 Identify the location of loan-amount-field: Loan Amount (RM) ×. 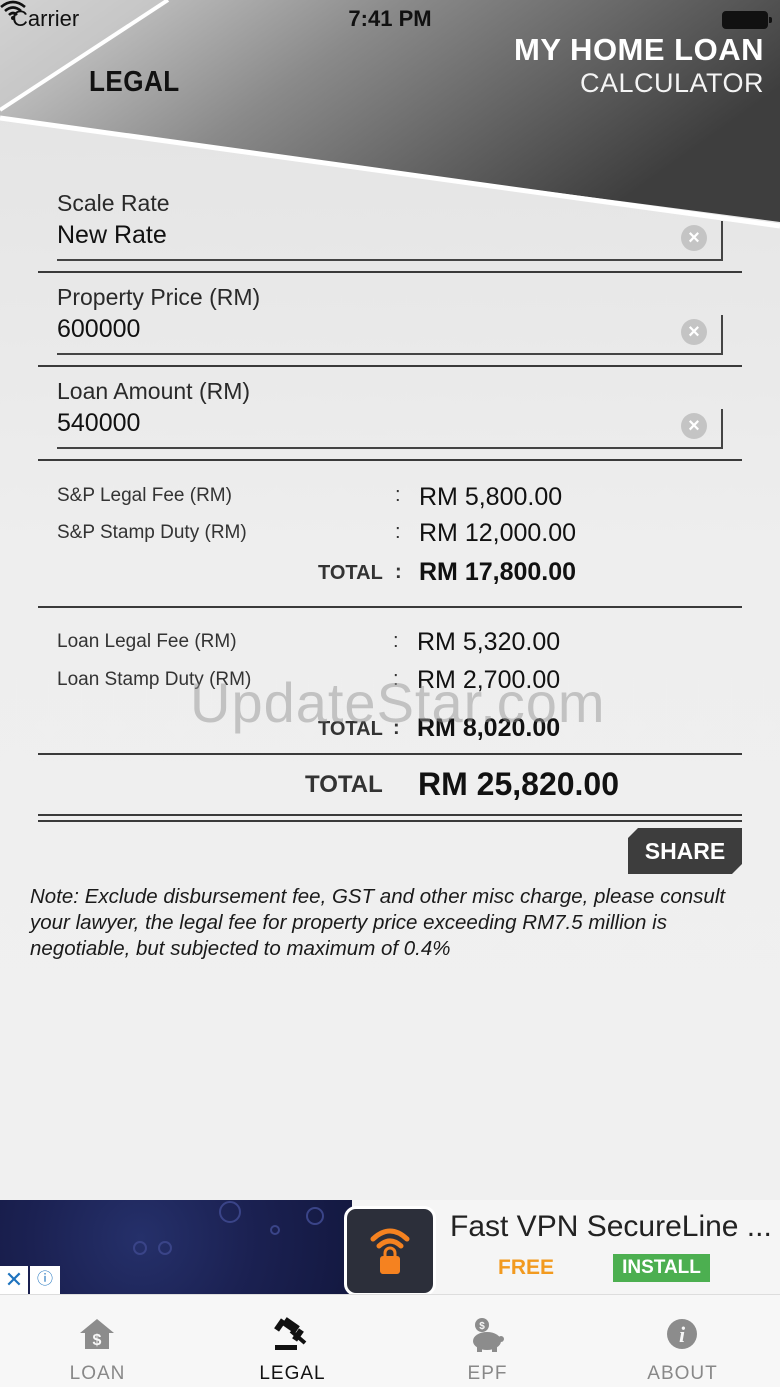
(390, 413).